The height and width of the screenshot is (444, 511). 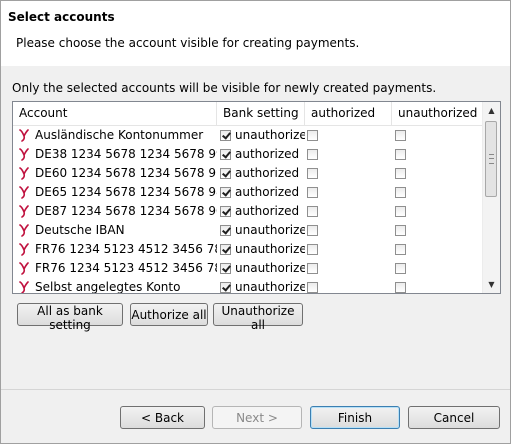 I want to click on table-row: DE87 1234 5678 1234 5678 90 authorized, so click(x=247, y=211).